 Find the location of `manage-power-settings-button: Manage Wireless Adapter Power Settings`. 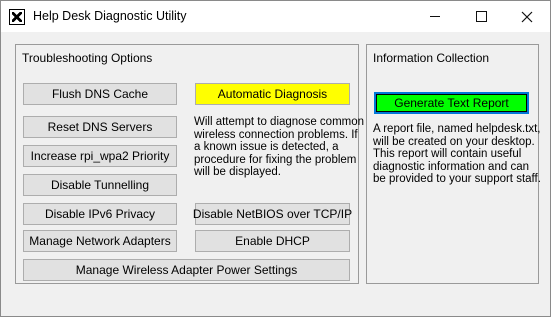

manage-power-settings-button: Manage Wireless Adapter Power Settings is located at coordinates (186, 270).